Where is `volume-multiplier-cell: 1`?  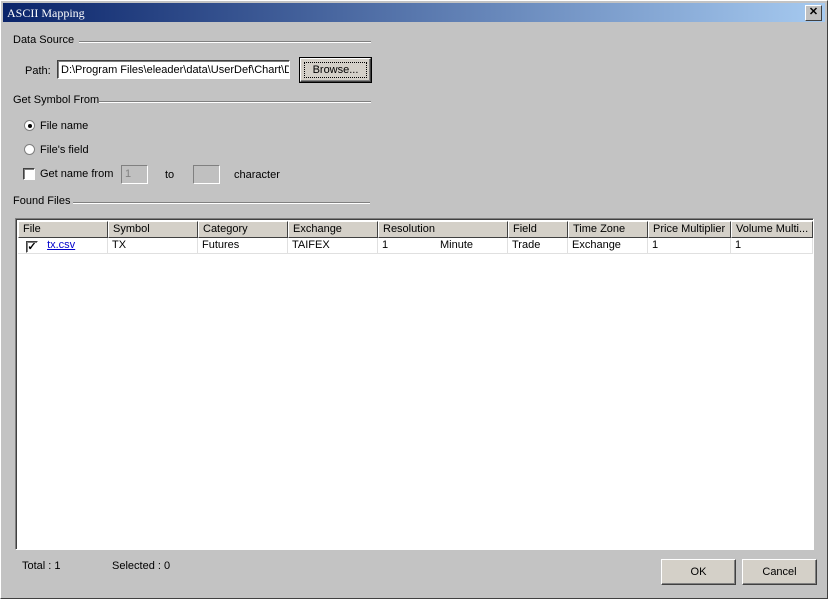 volume-multiplier-cell: 1 is located at coordinates (772, 246).